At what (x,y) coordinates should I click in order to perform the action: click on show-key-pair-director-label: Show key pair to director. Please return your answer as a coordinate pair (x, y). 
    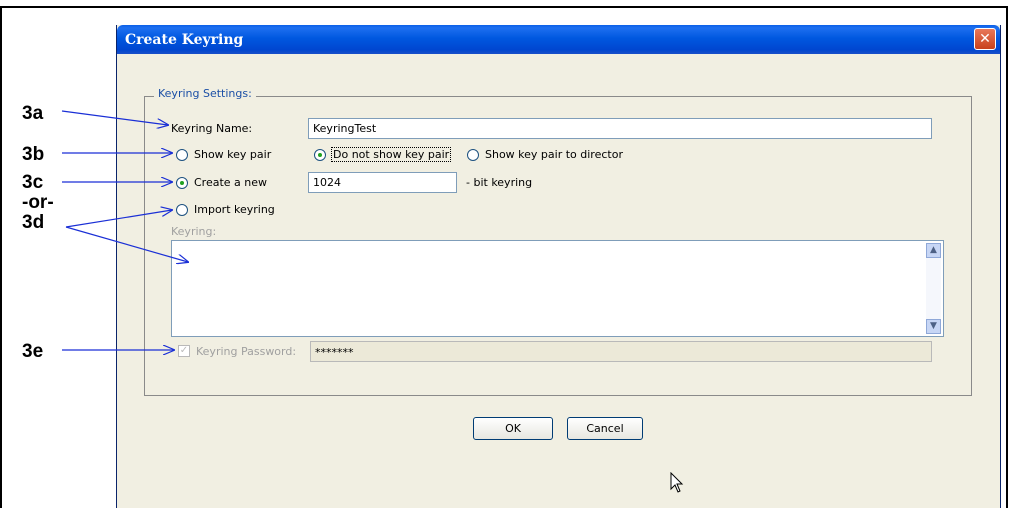
    Looking at the image, I should click on (554, 154).